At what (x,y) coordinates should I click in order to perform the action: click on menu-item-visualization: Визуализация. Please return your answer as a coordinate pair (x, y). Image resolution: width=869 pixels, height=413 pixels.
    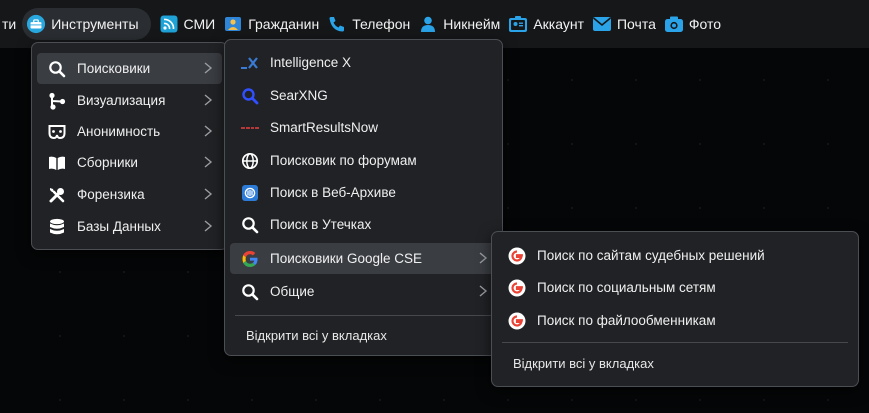
    Looking at the image, I should click on (129, 100).